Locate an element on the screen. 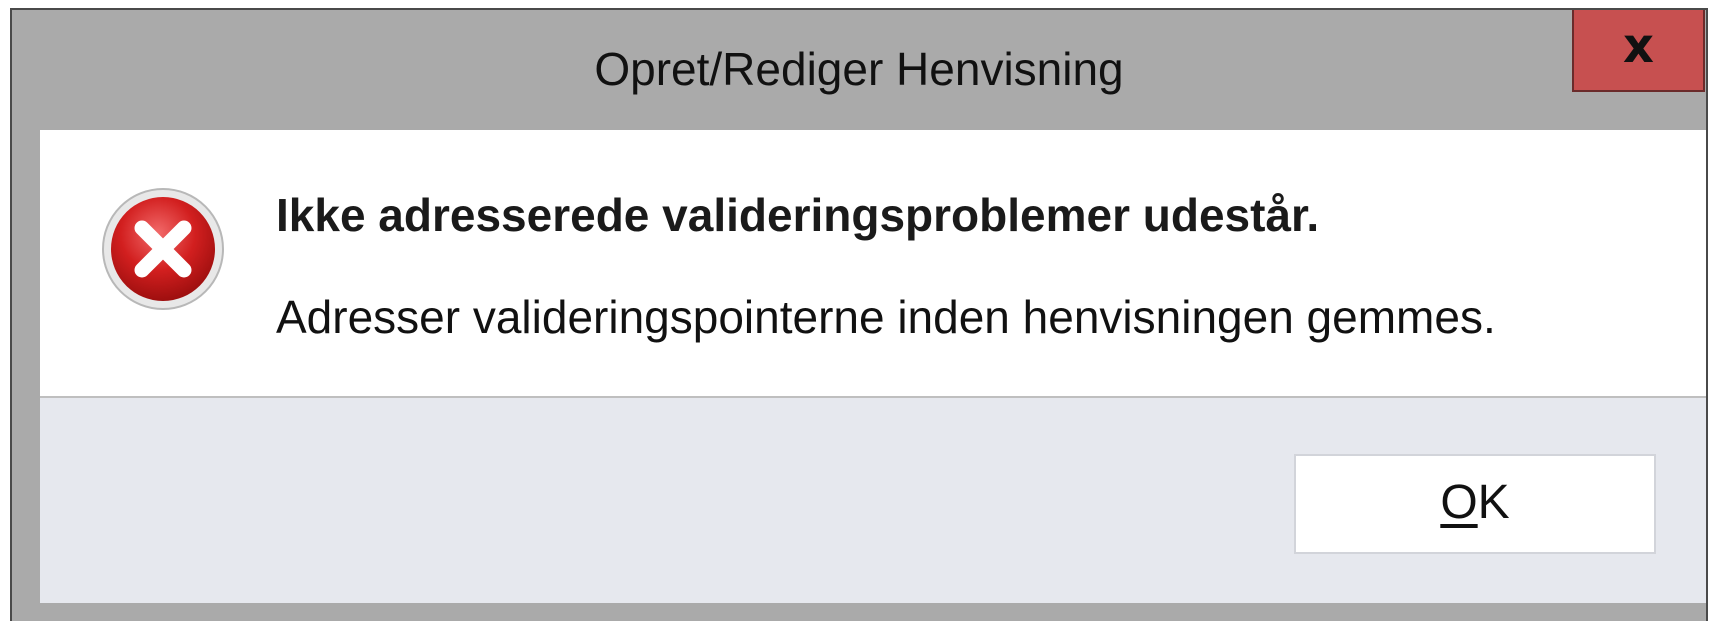 This screenshot has height=621, width=1731. window-title: Opret/Rediger Henvisning is located at coordinates (859, 69).